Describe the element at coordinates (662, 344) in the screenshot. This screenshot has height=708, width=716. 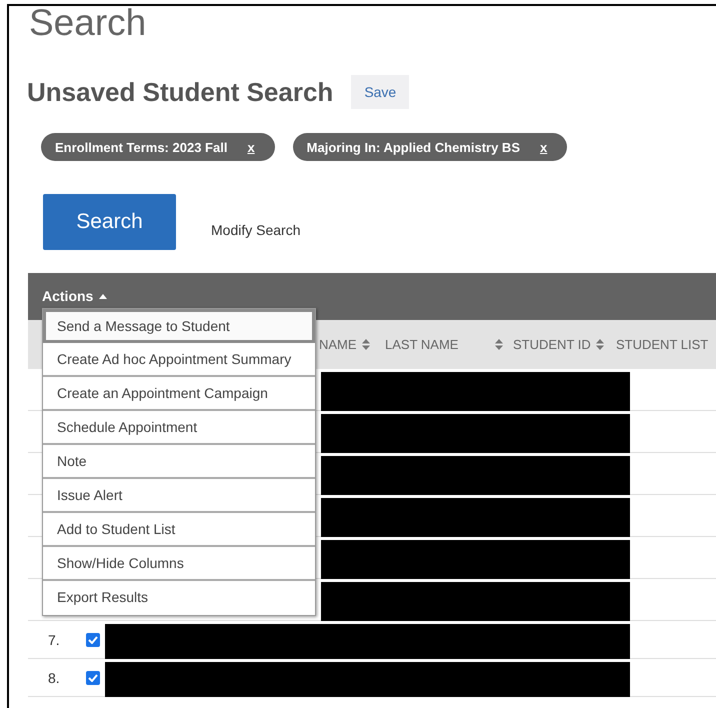
I see `column-header: STUDENT LIST` at that location.